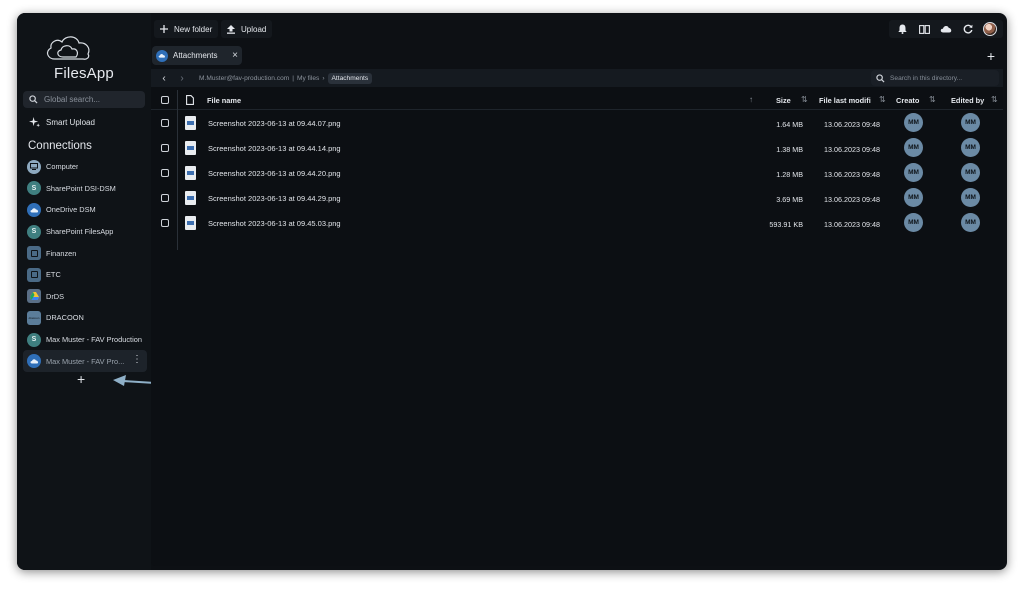 Image resolution: width=1024 pixels, height=591 pixels. What do you see at coordinates (182, 78) in the screenshot?
I see `forward-icon: ›` at bounding box center [182, 78].